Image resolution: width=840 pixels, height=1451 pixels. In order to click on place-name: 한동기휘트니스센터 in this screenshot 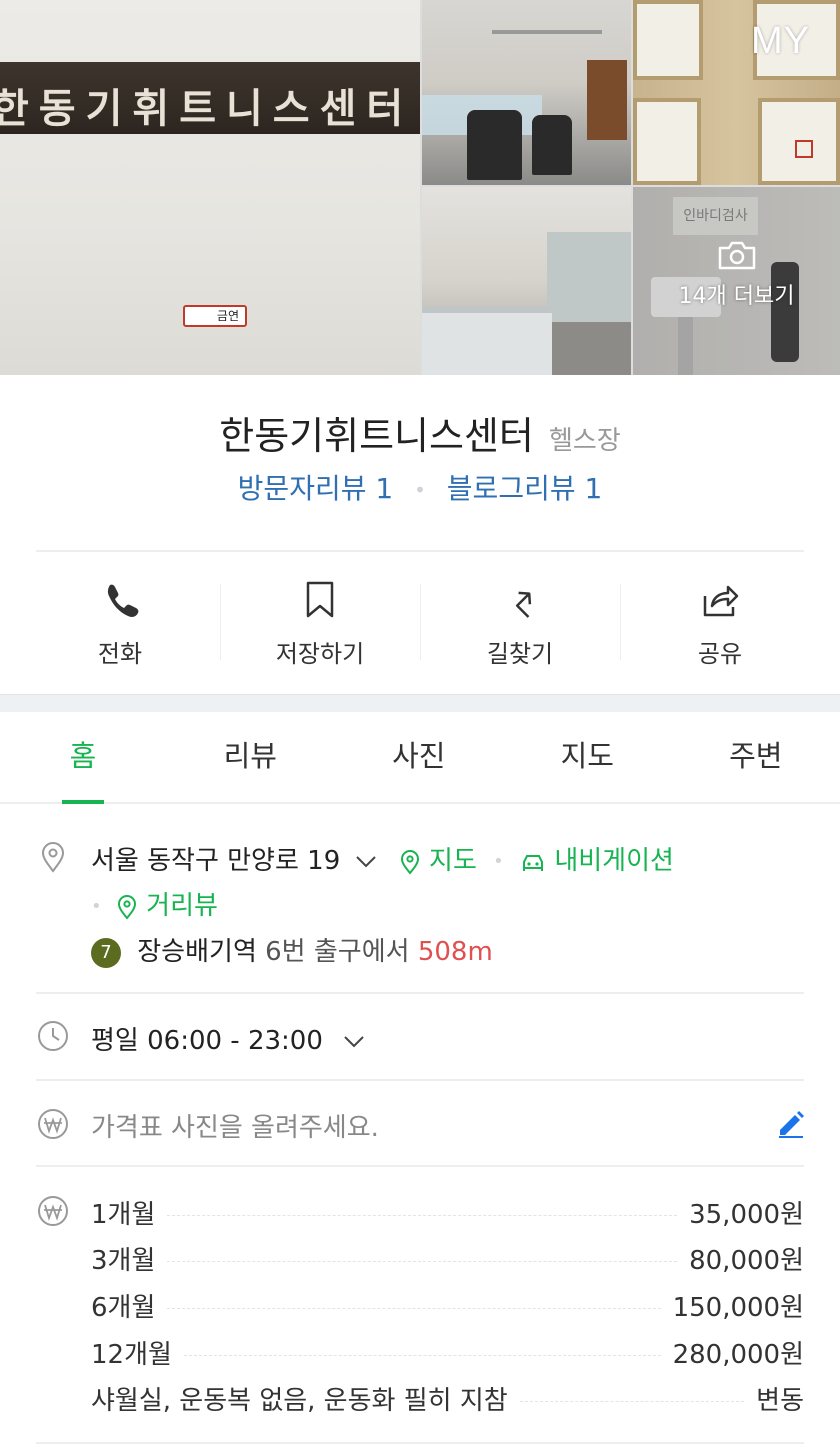, I will do `click(376, 436)`.